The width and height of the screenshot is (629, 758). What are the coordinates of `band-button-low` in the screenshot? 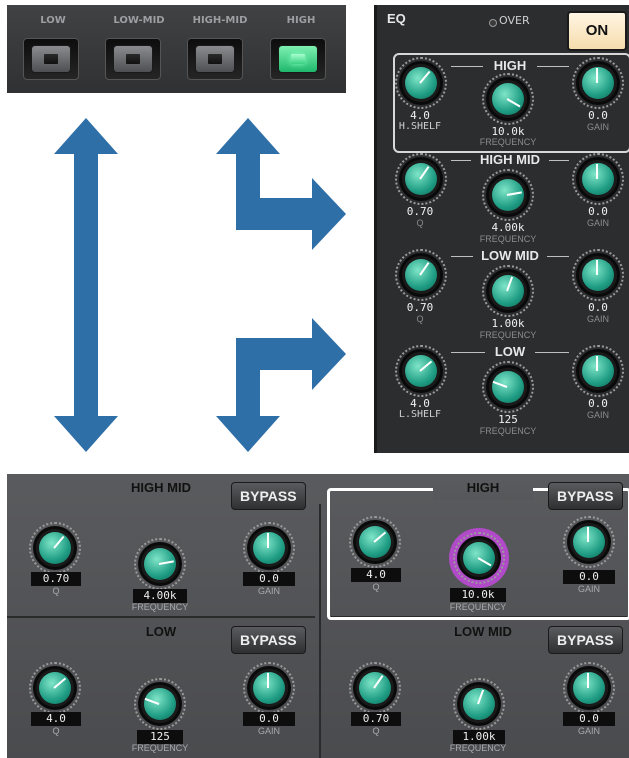 It's located at (51, 59).